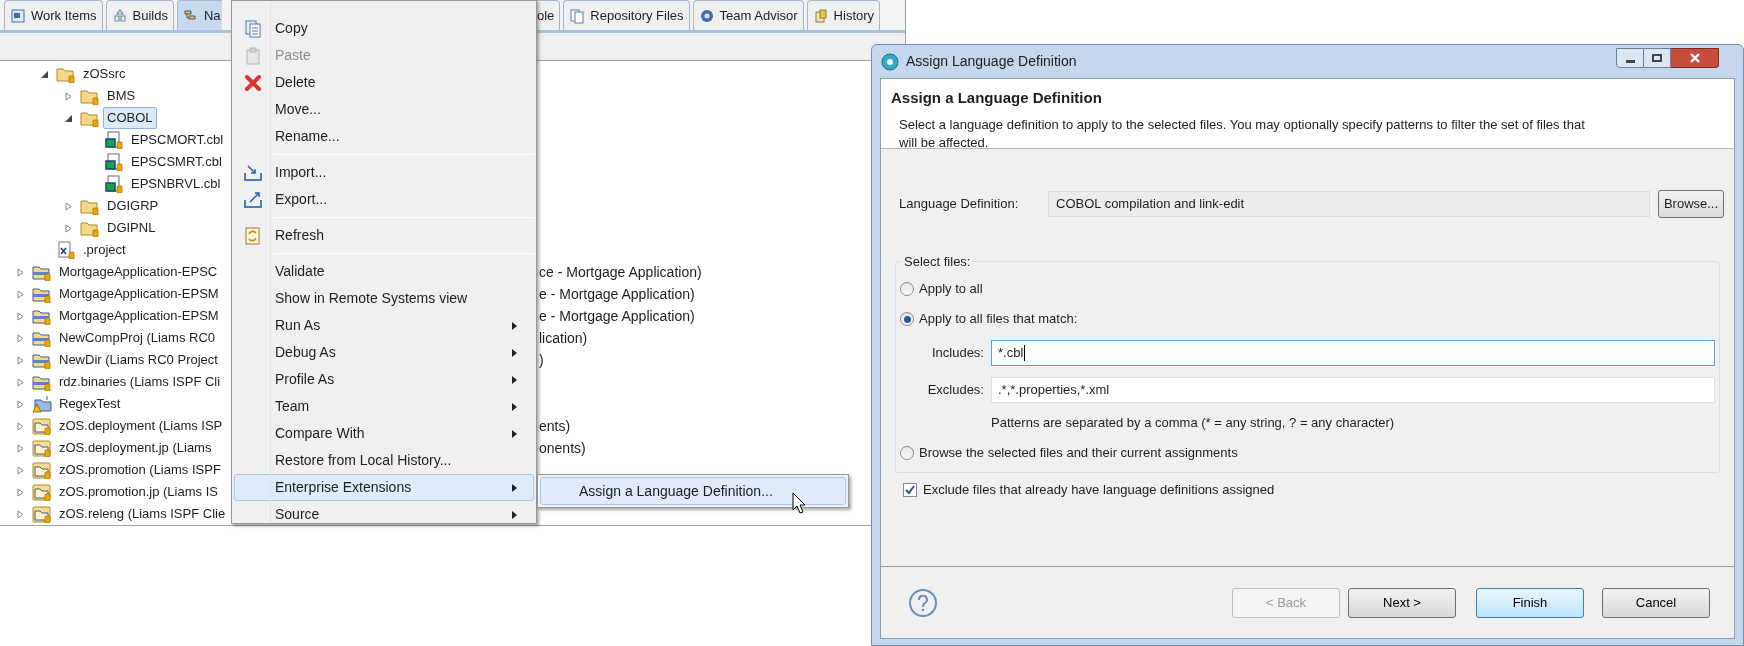 Image resolution: width=1744 pixels, height=646 pixels. Describe the element at coordinates (141, 426) in the screenshot. I see `tree-item: zOS.deployment (Liams ISP` at that location.